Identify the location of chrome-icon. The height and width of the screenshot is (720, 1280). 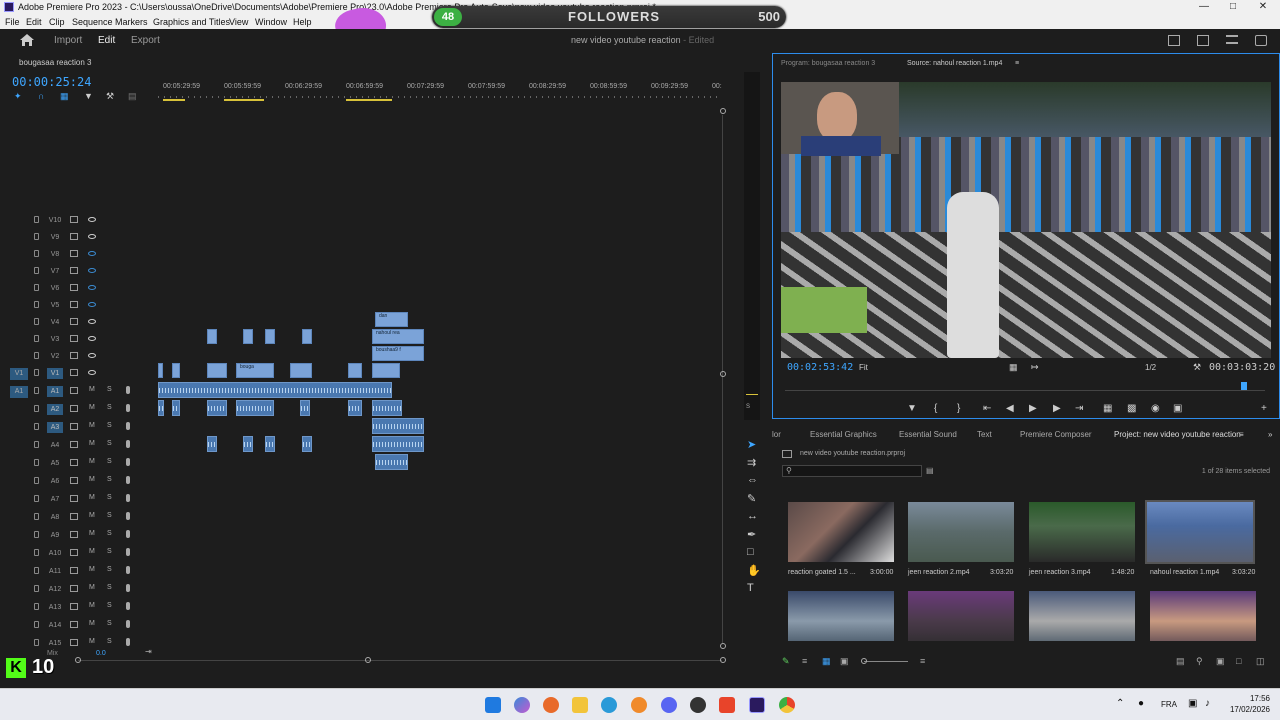
(787, 705).